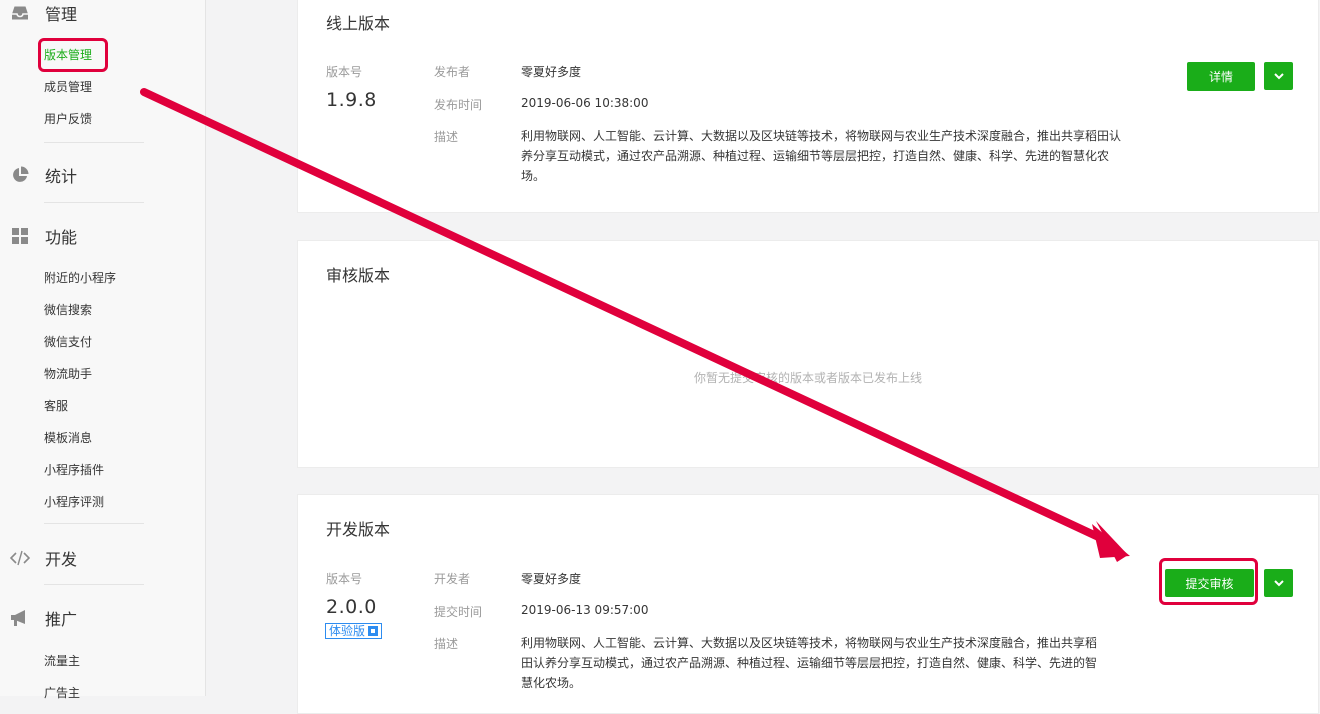 The height and width of the screenshot is (714, 1320). I want to click on grid-icon, so click(20, 236).